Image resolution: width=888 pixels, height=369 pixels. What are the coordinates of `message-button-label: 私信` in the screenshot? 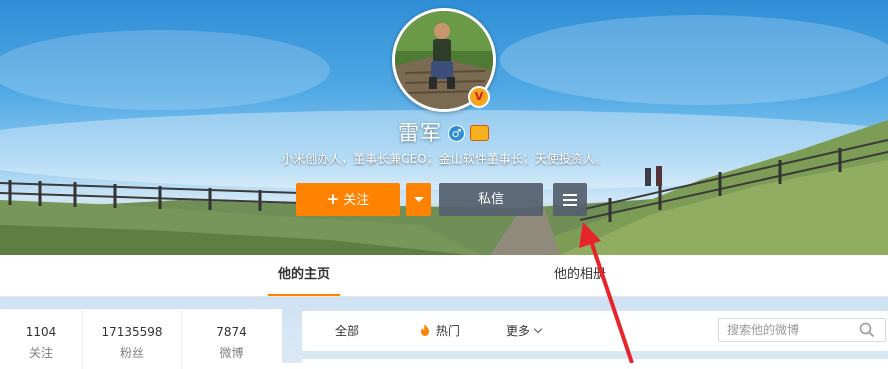 It's located at (490, 199).